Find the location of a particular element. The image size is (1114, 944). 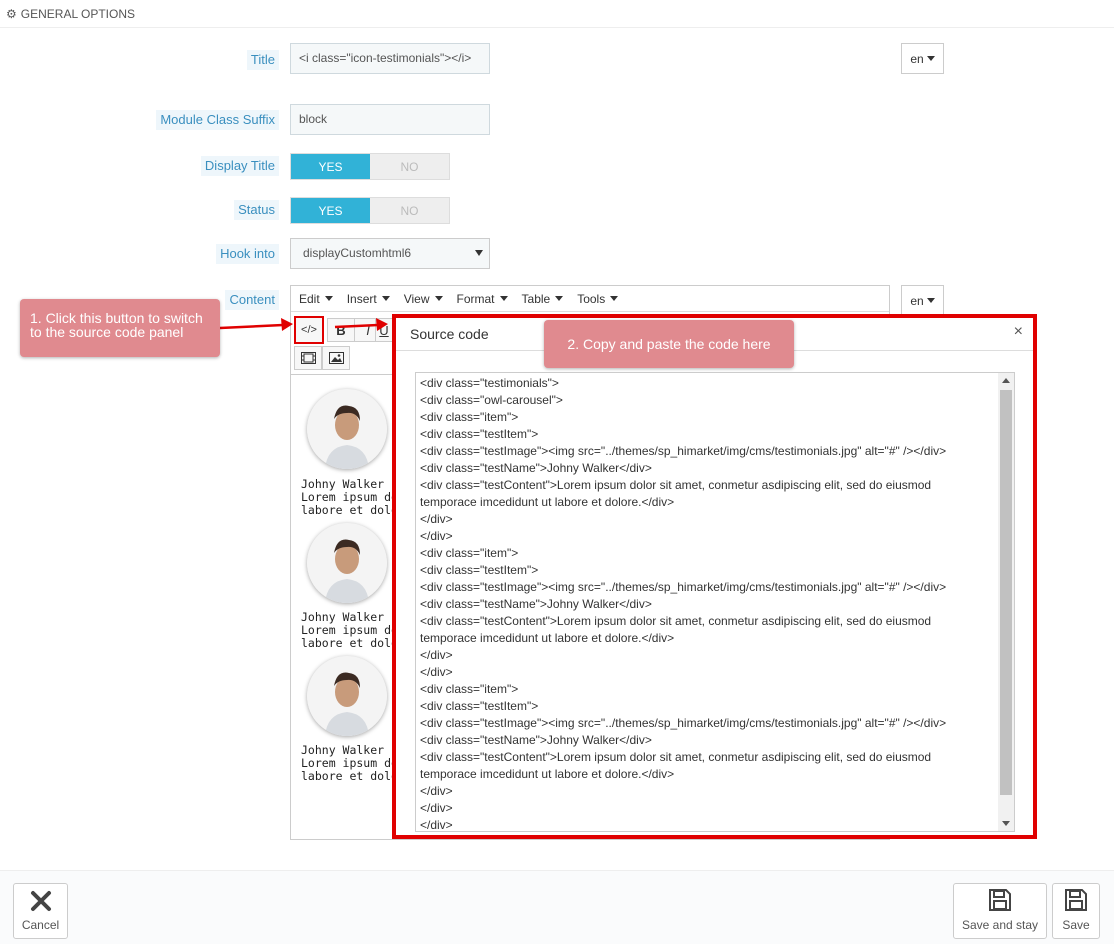

arrow-to-source-button is located at coordinates (251, 326).